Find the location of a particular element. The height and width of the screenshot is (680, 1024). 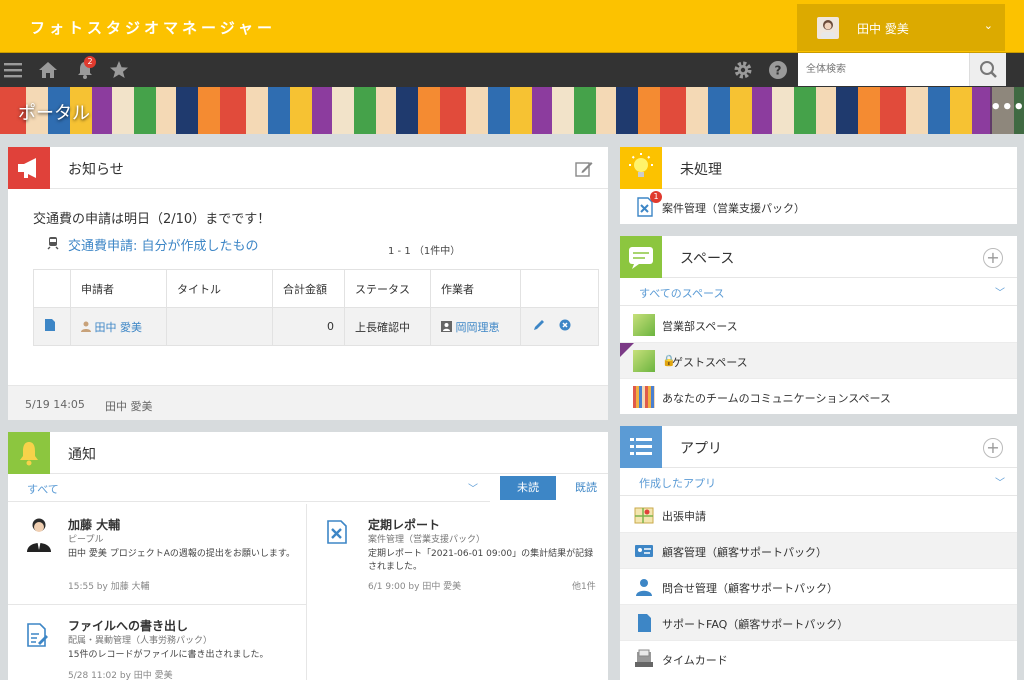

nav-bar: 2 ? is located at coordinates (512, 70).